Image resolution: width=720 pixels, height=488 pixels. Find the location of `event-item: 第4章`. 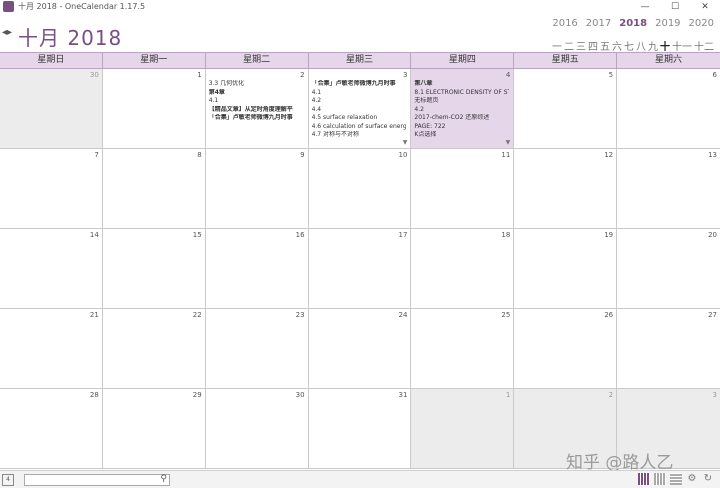

event-item: 第4章 is located at coordinates (256, 93).